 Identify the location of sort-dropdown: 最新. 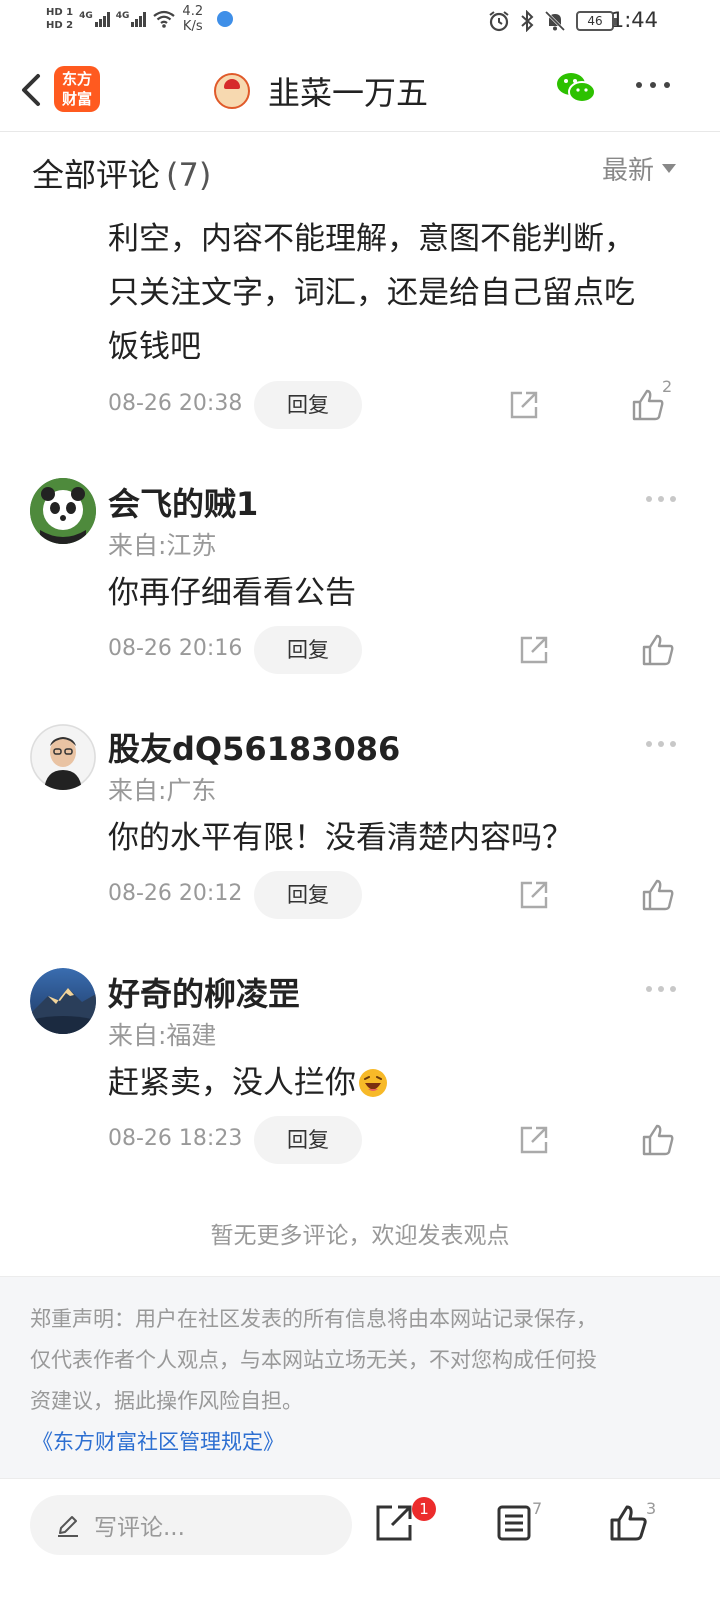
(639, 168).